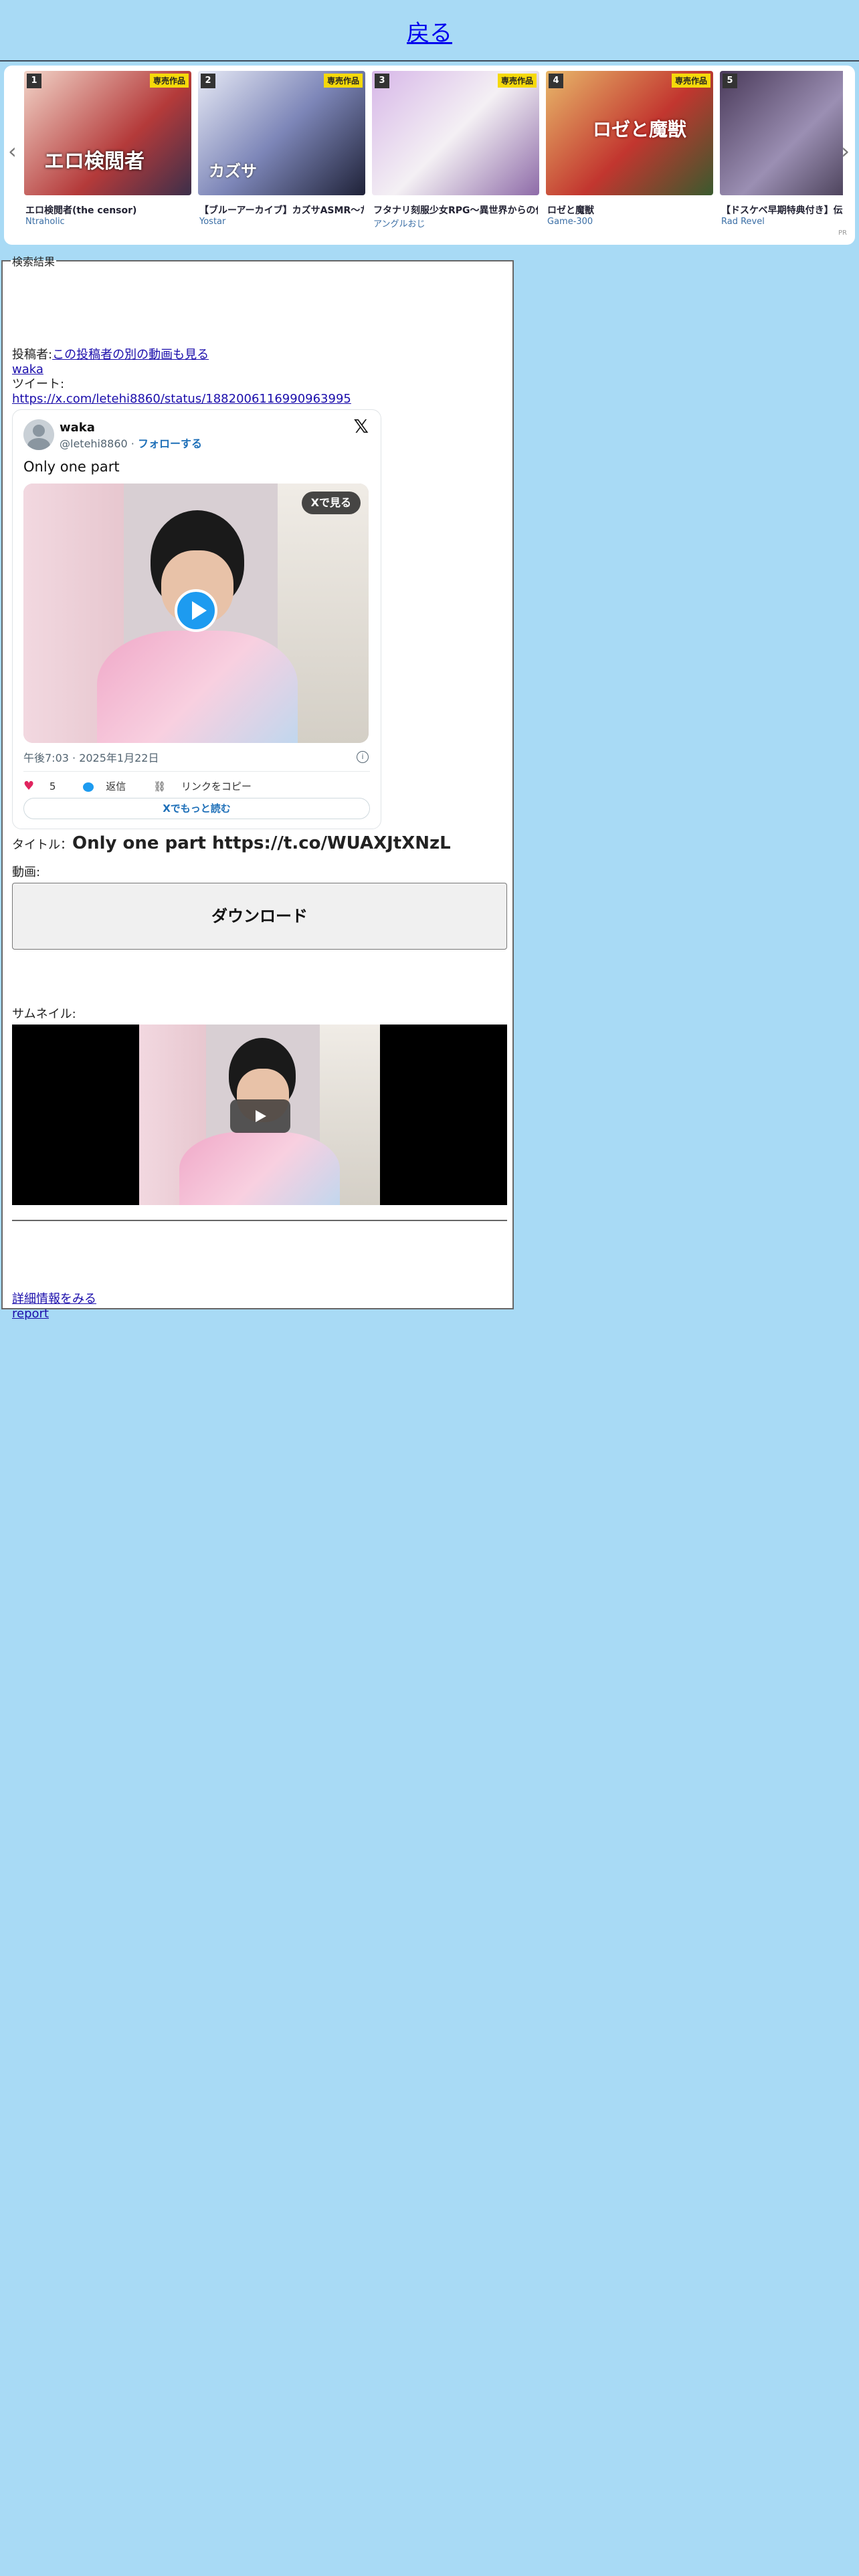 The height and width of the screenshot is (2576, 859). Describe the element at coordinates (71, 467) in the screenshot. I see `tweet-text: Only one part` at that location.